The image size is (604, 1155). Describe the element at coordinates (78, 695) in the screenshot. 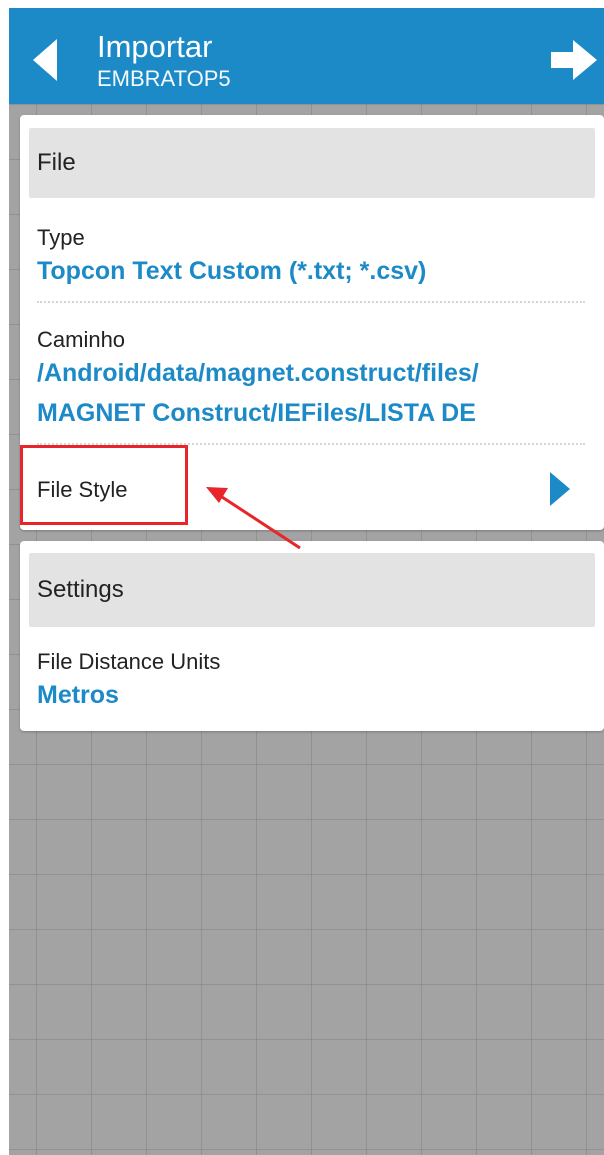

I see `distance-units-value: Metros` at that location.